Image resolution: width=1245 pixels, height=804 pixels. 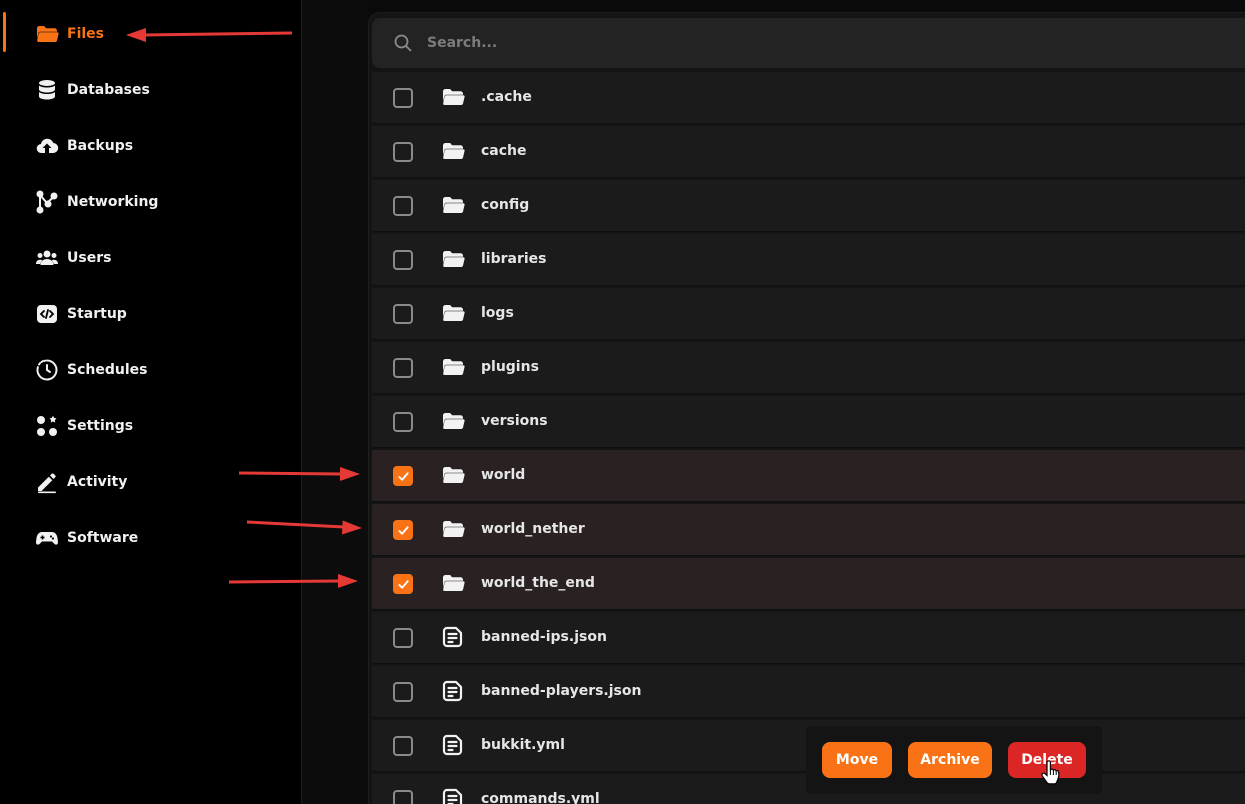 I want to click on file-row: world_the_end, so click(x=808, y=584).